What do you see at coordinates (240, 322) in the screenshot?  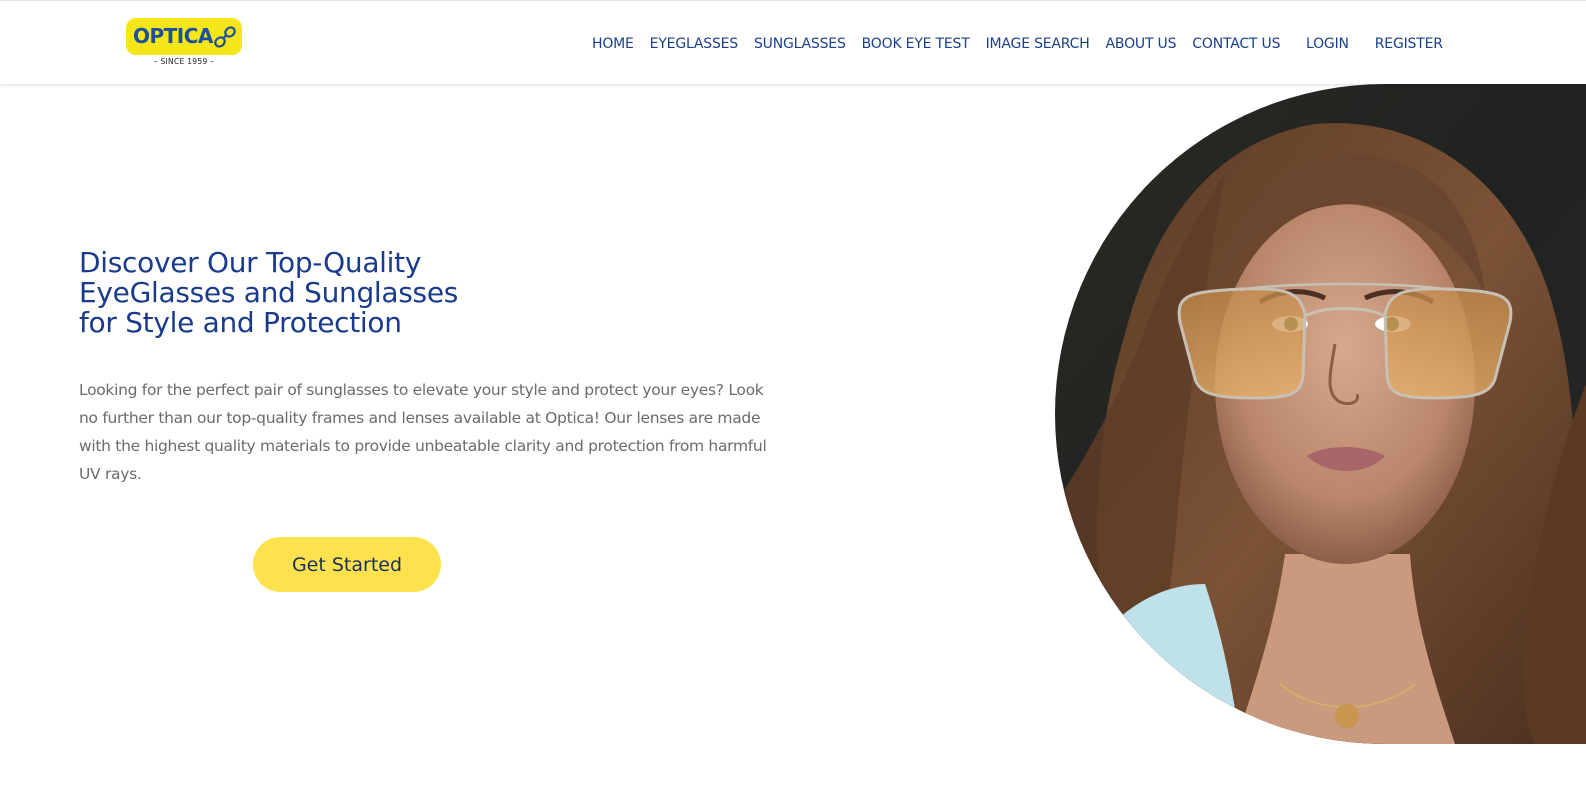 I see `hero-title-line: for Style and Protection` at bounding box center [240, 322].